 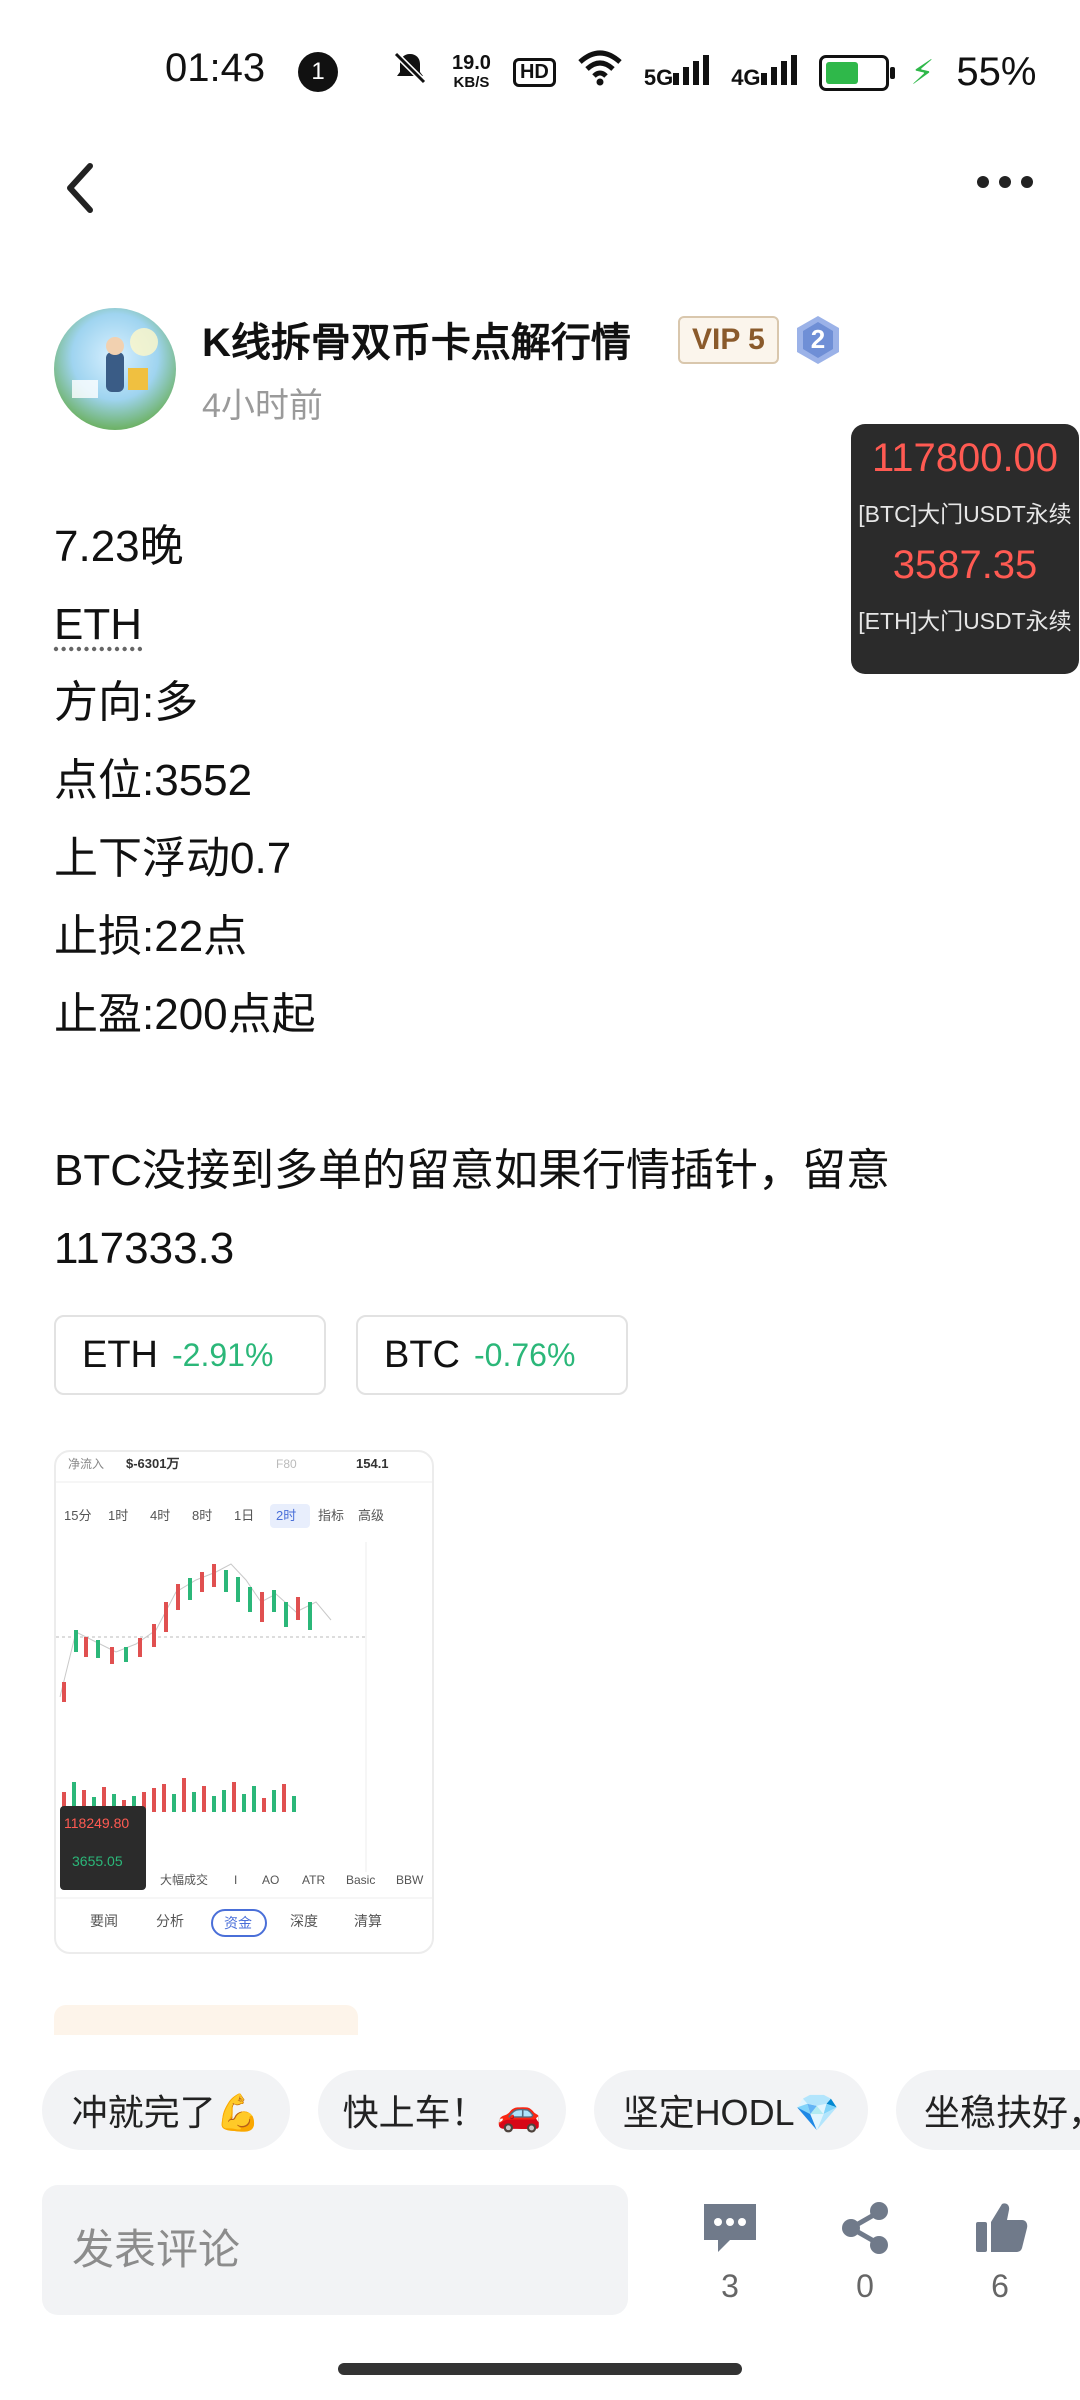 What do you see at coordinates (151, 936) in the screenshot?
I see `post-line: 止损:22点` at bounding box center [151, 936].